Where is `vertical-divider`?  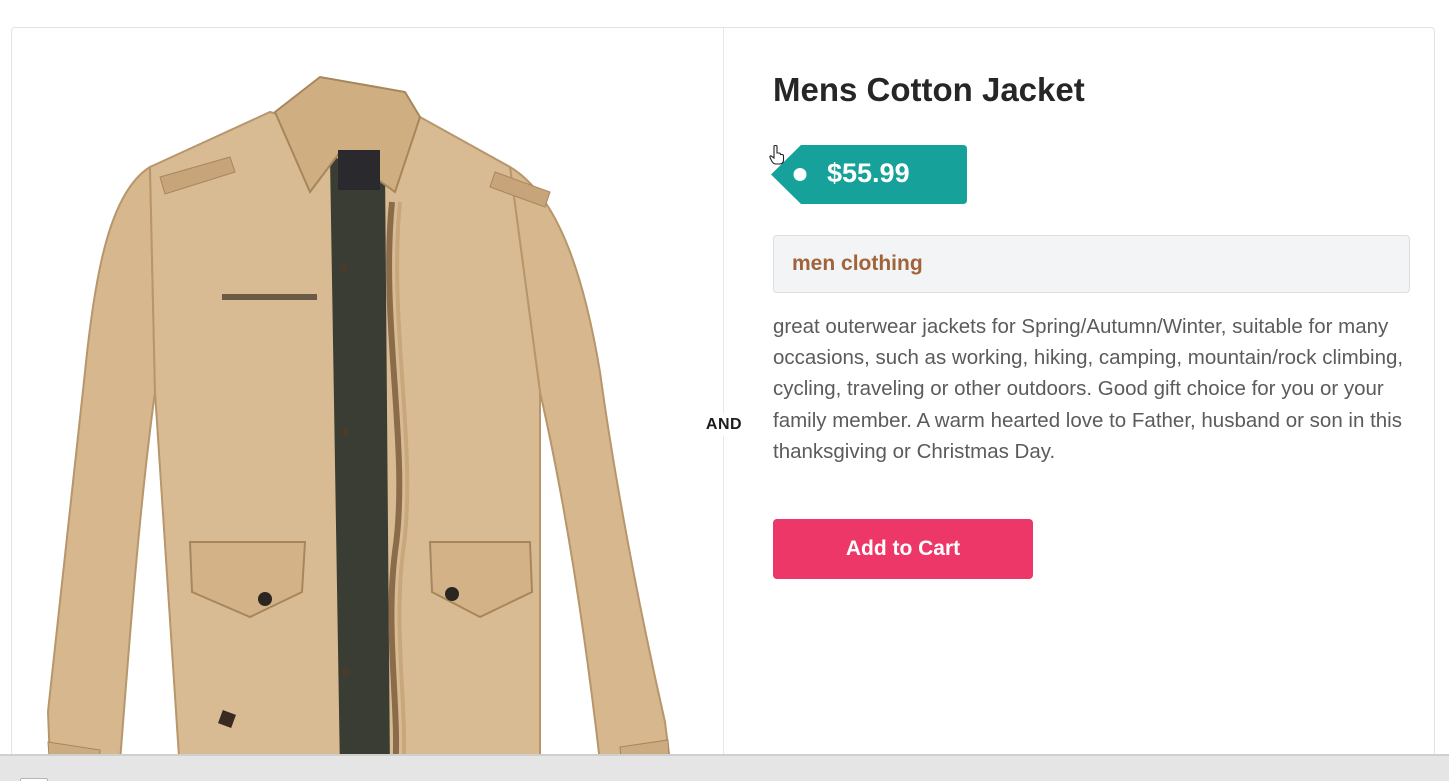 vertical-divider is located at coordinates (723, 397).